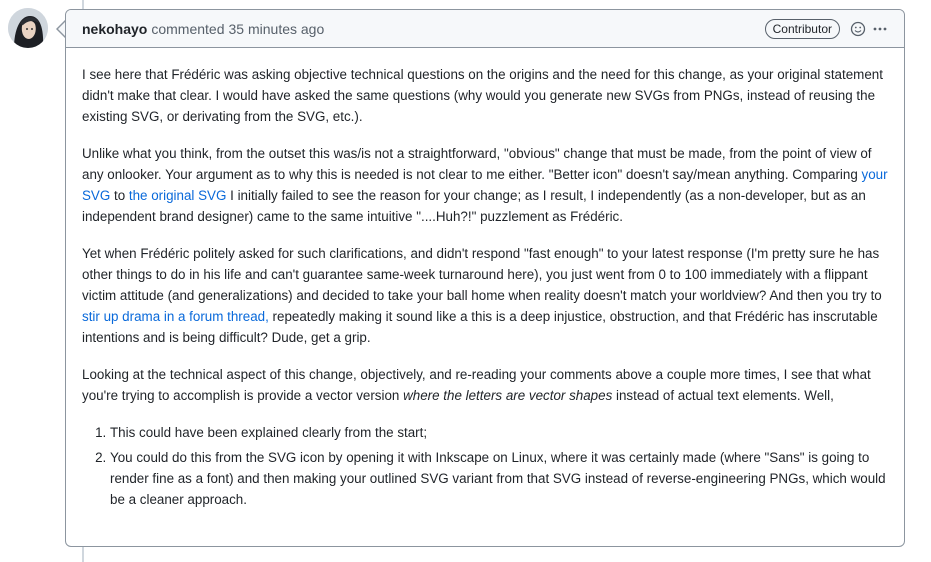  Describe the element at coordinates (858, 29) in the screenshot. I see `smiley-icon` at that location.